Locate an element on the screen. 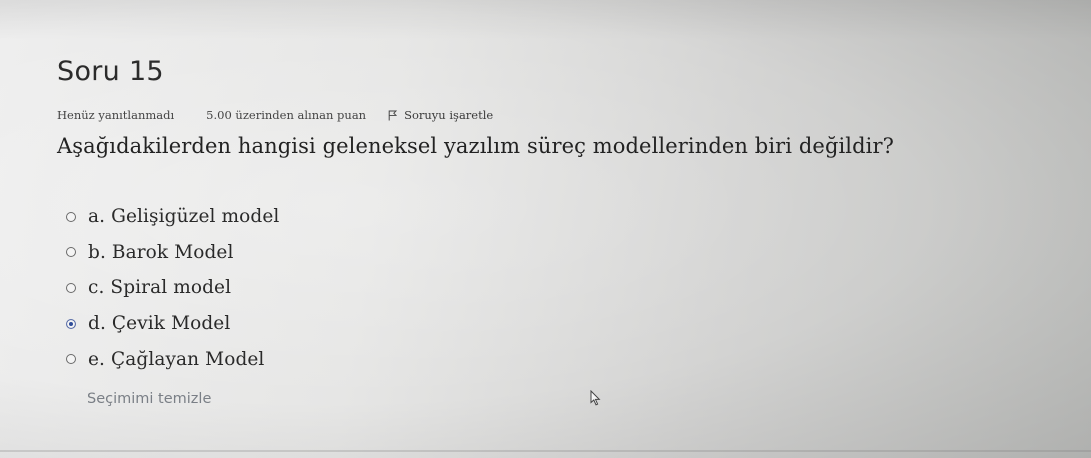 This screenshot has height=458, width=1091. answer-label: a. Gelişigüzel model is located at coordinates (184, 217).